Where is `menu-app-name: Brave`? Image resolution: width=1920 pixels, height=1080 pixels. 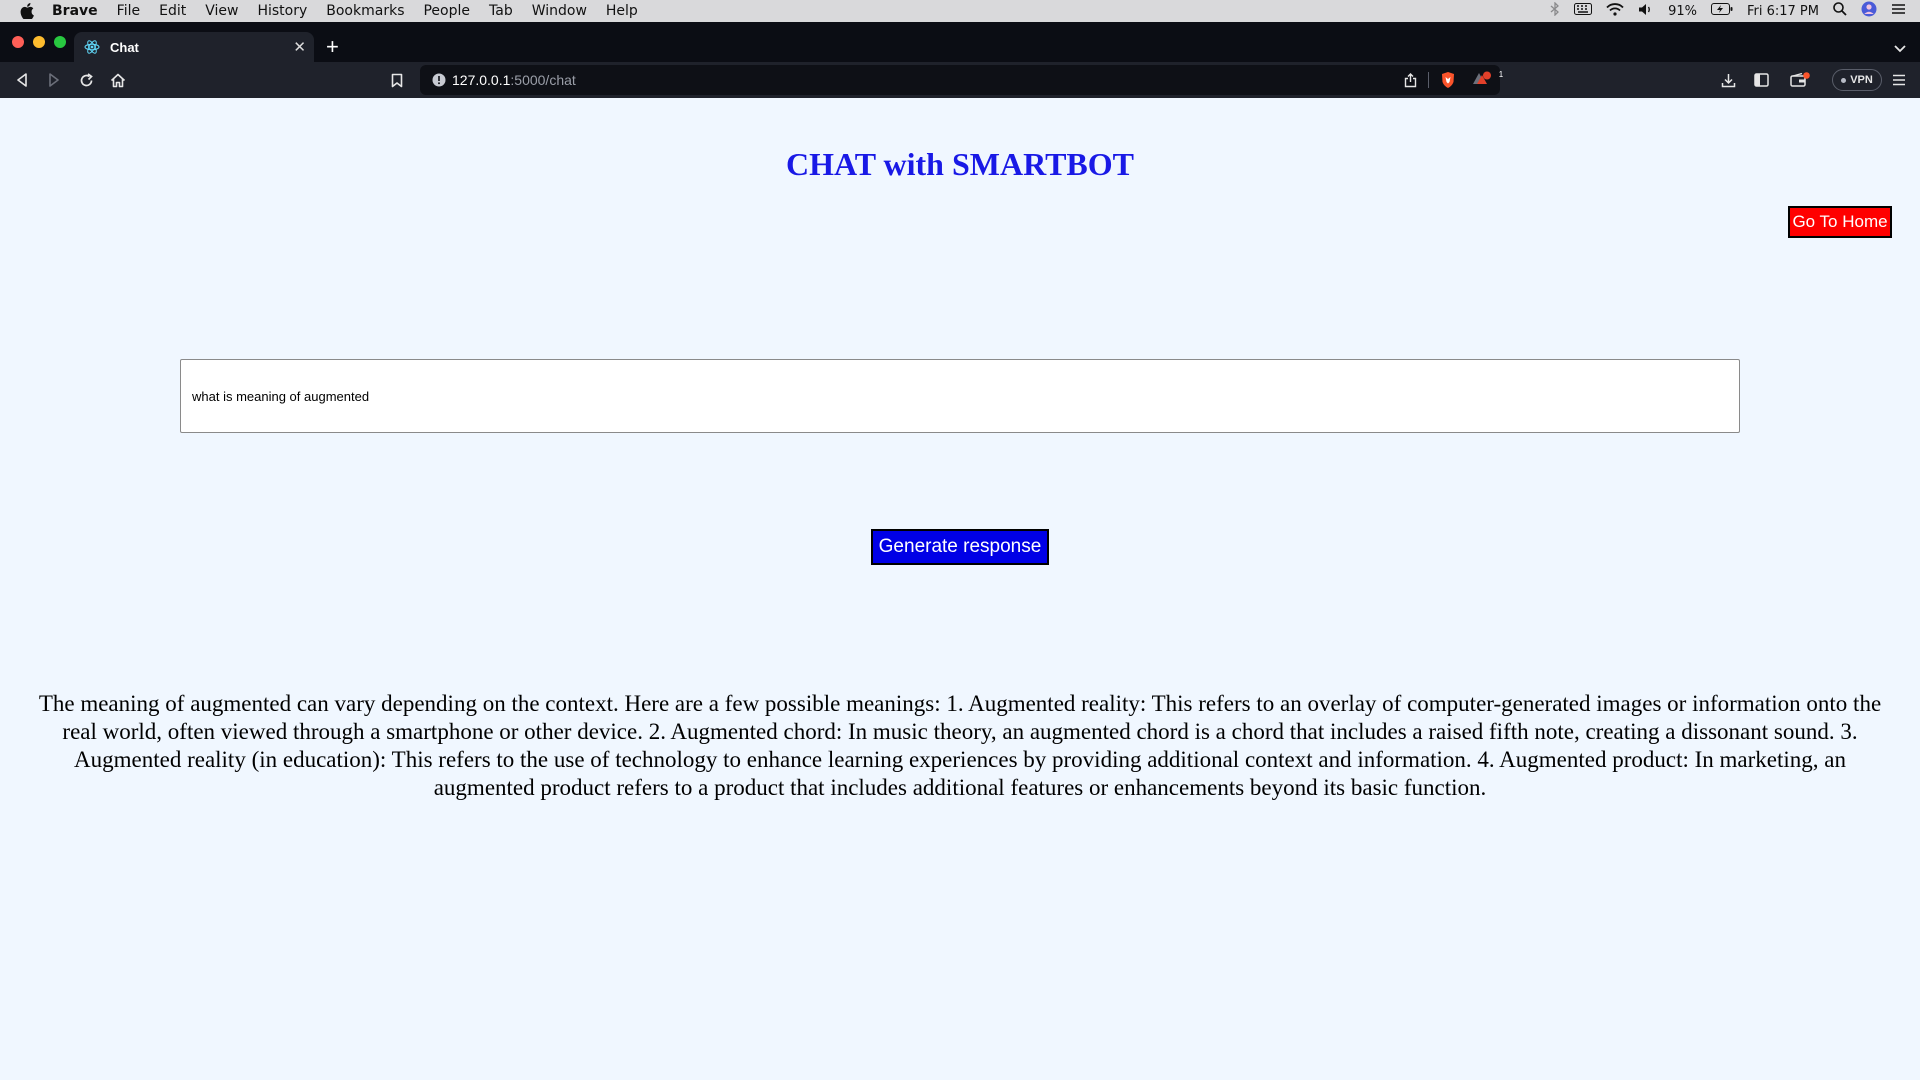 menu-app-name: Brave is located at coordinates (75, 11).